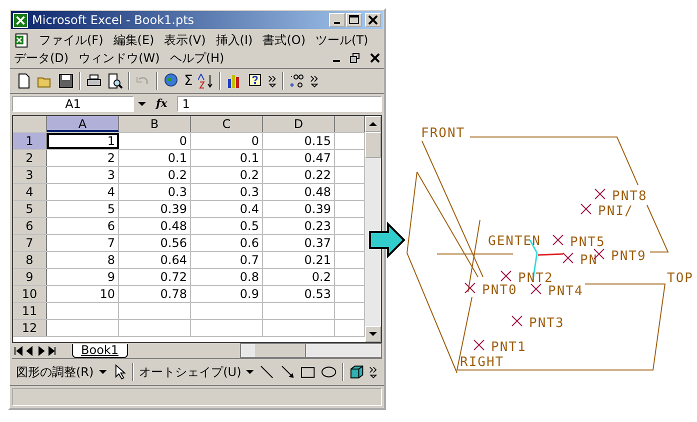 The height and width of the screenshot is (422, 697). What do you see at coordinates (296, 81) in the screenshot?
I see `decimal-icon` at bounding box center [296, 81].